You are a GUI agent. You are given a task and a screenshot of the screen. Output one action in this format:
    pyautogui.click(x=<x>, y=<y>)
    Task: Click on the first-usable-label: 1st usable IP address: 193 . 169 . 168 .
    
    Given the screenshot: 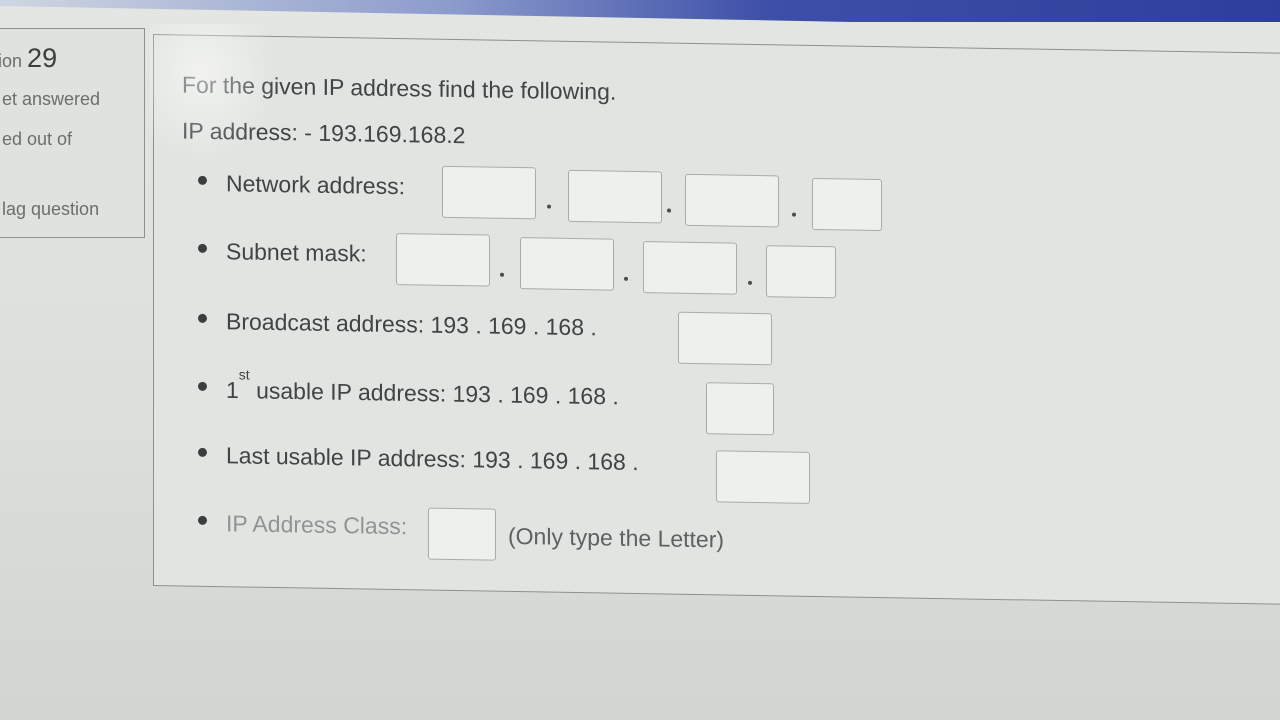 What is the action you would take?
    pyautogui.click(x=422, y=388)
    